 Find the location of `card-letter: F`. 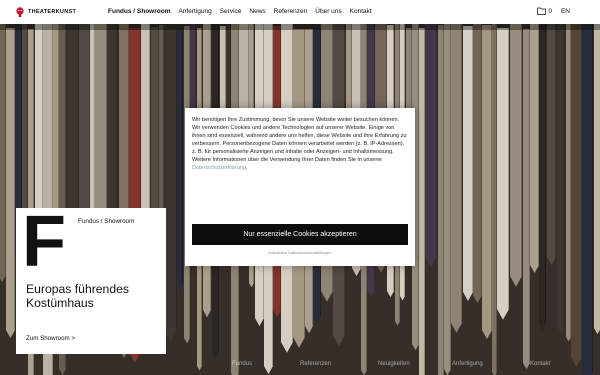

card-letter: F is located at coordinates (44, 242).